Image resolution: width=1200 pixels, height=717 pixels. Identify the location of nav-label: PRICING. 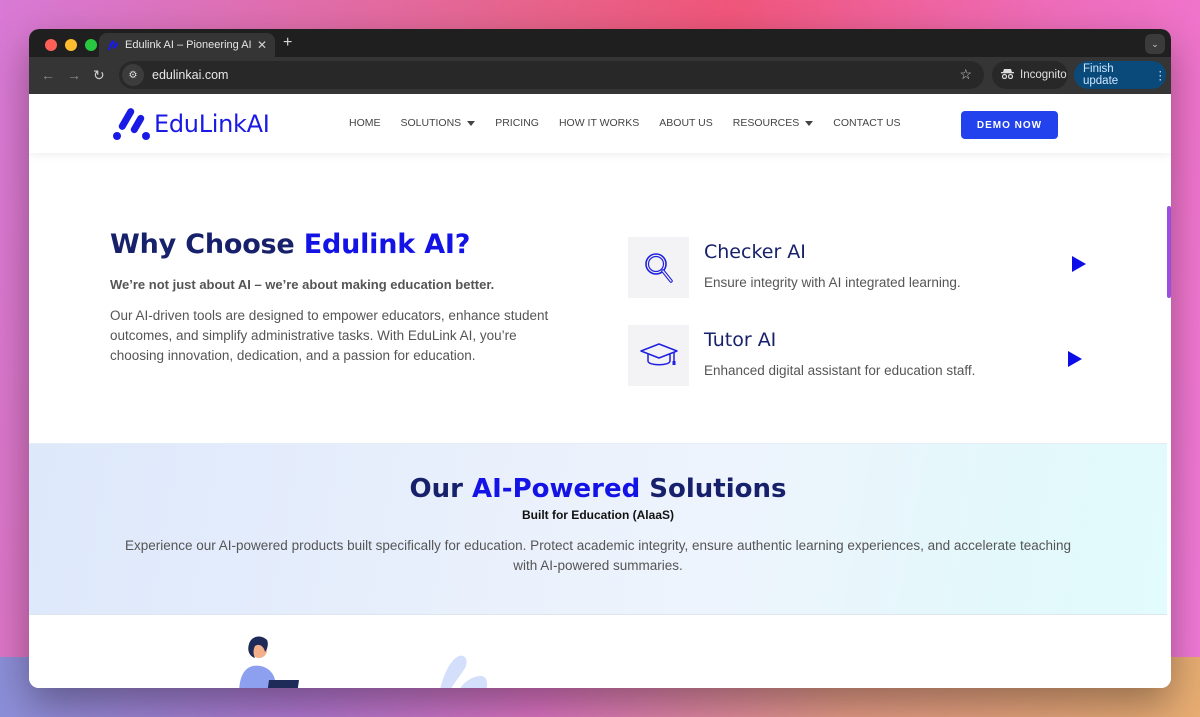
(517, 123).